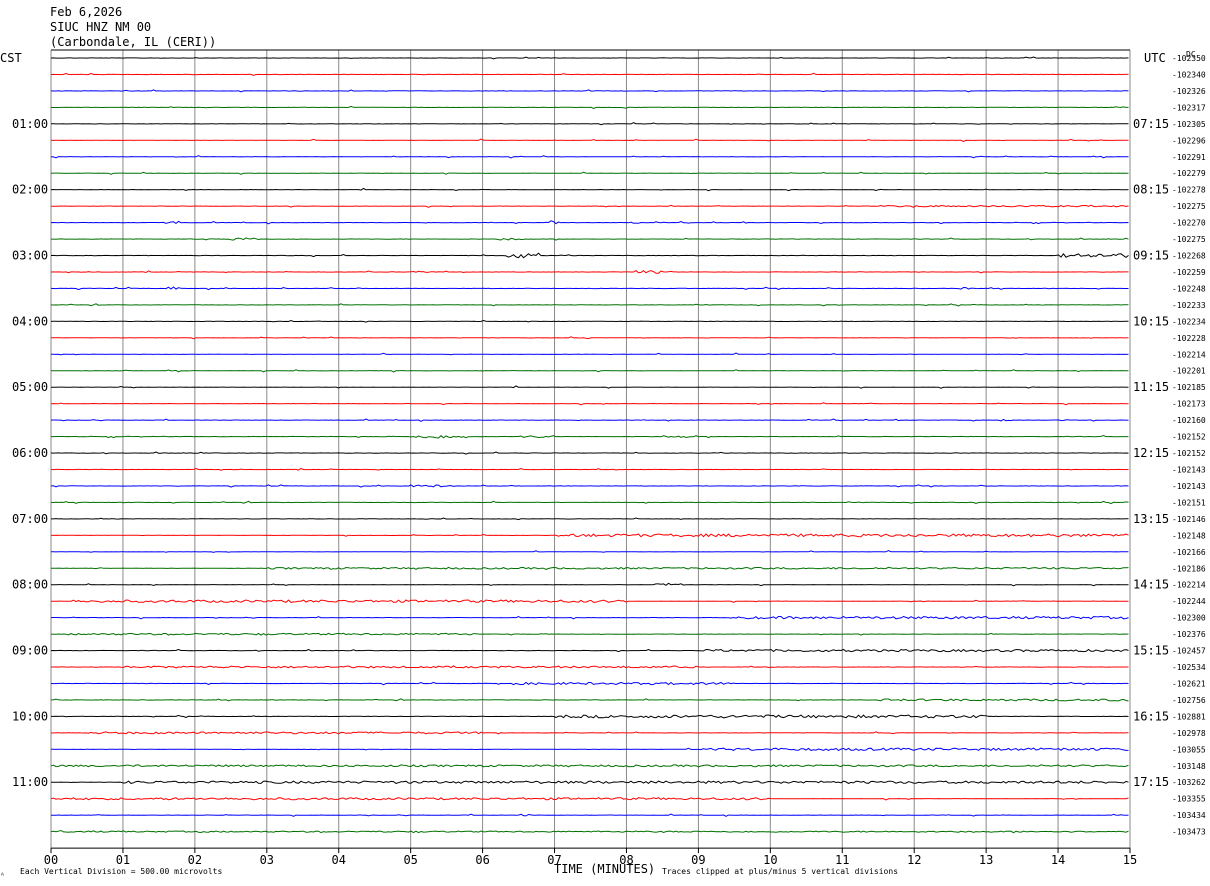  Describe the element at coordinates (1189, 733) in the screenshot. I see `dc-offset-label: -102978` at that location.